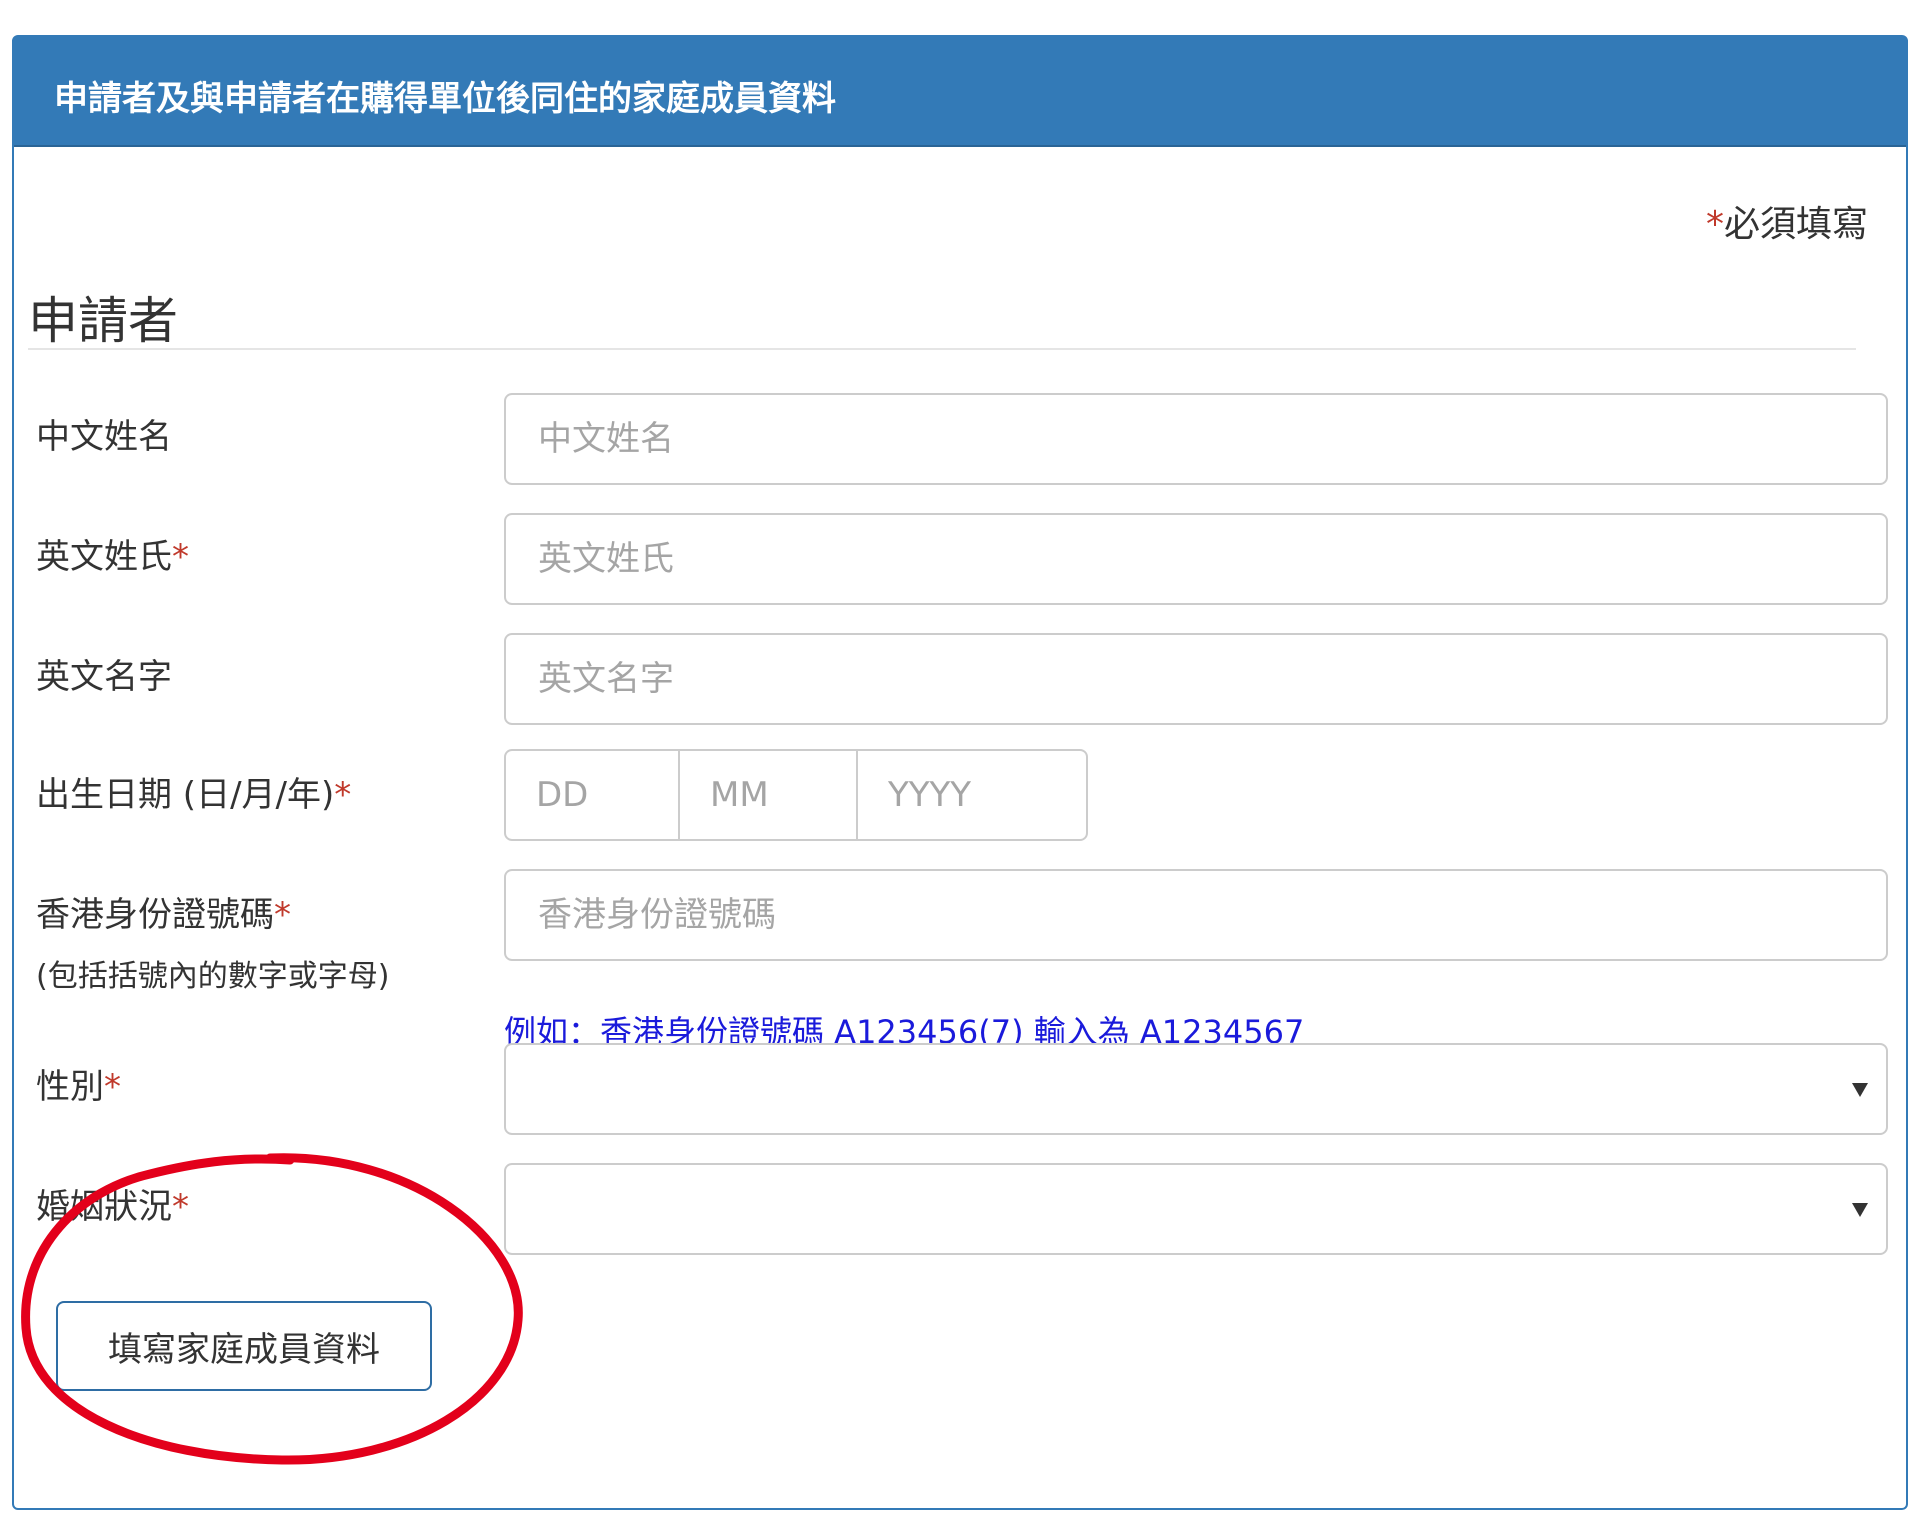 Image resolution: width=1920 pixels, height=1532 pixels. I want to click on marital-status-select, so click(1196, 1209).